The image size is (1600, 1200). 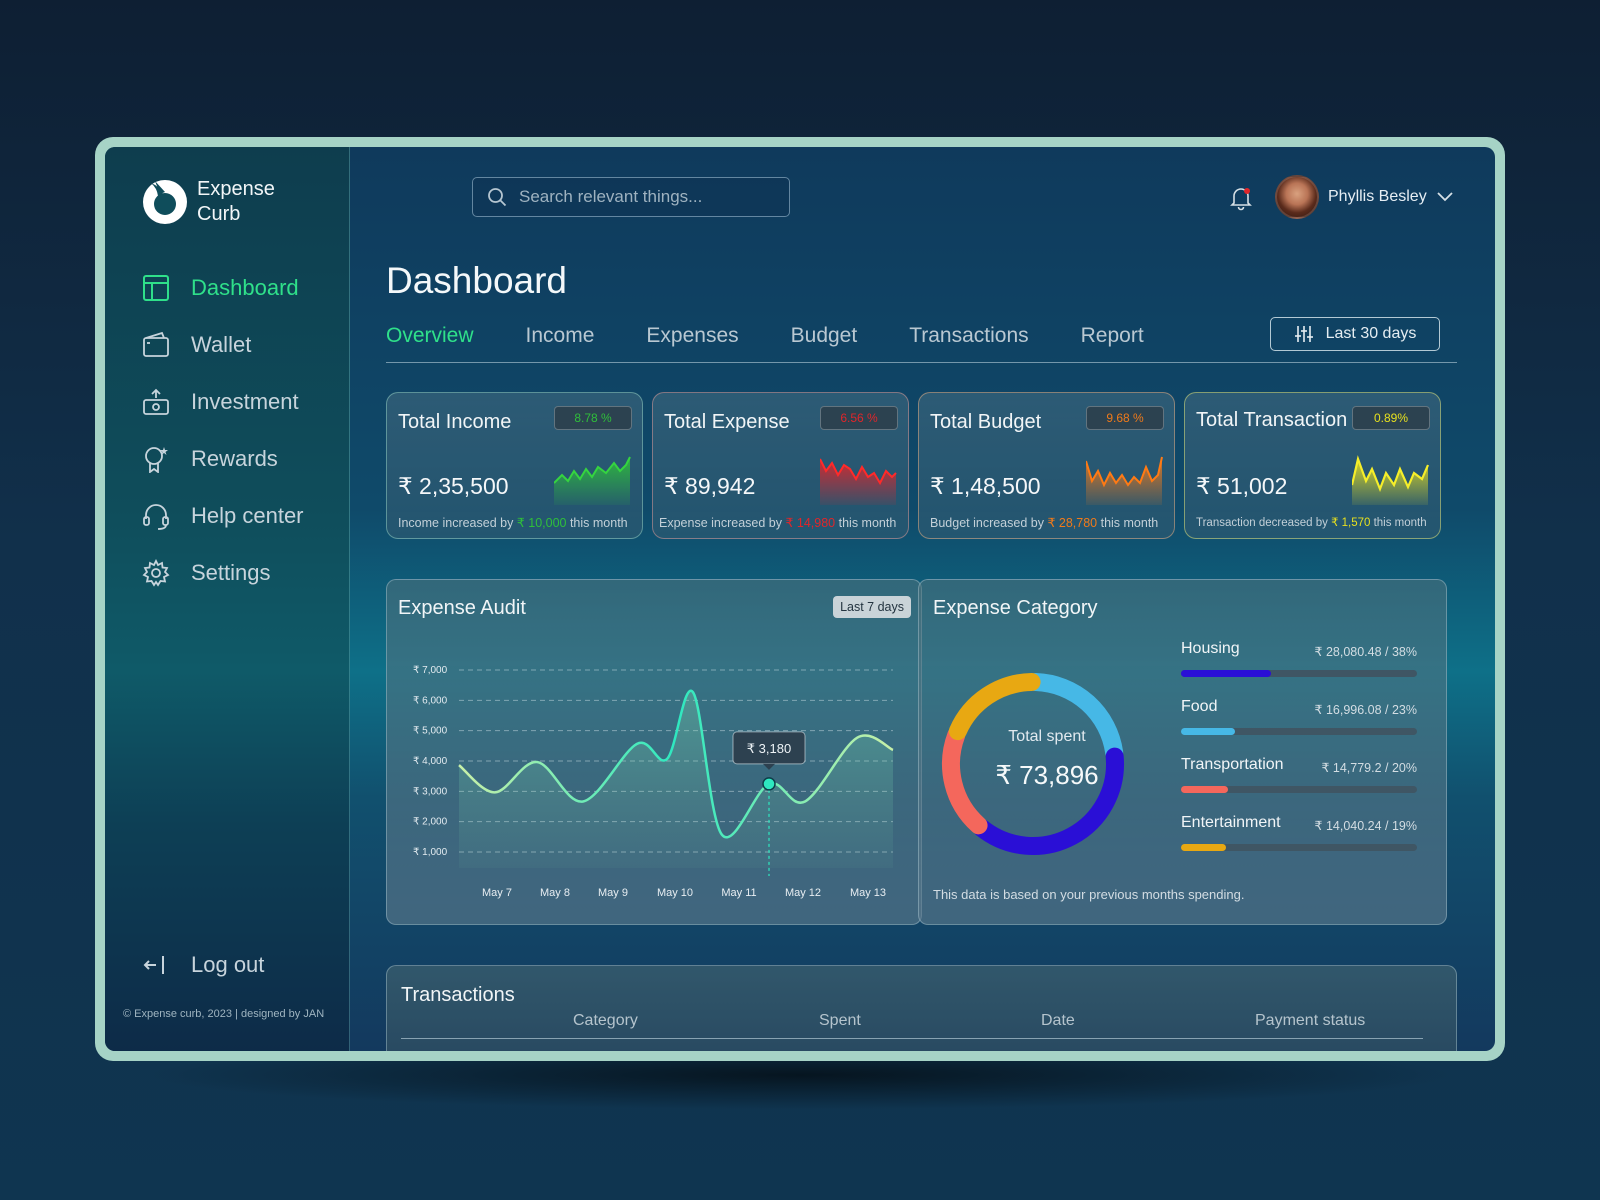 I want to click on logout-button: Log out, so click(x=202, y=965).